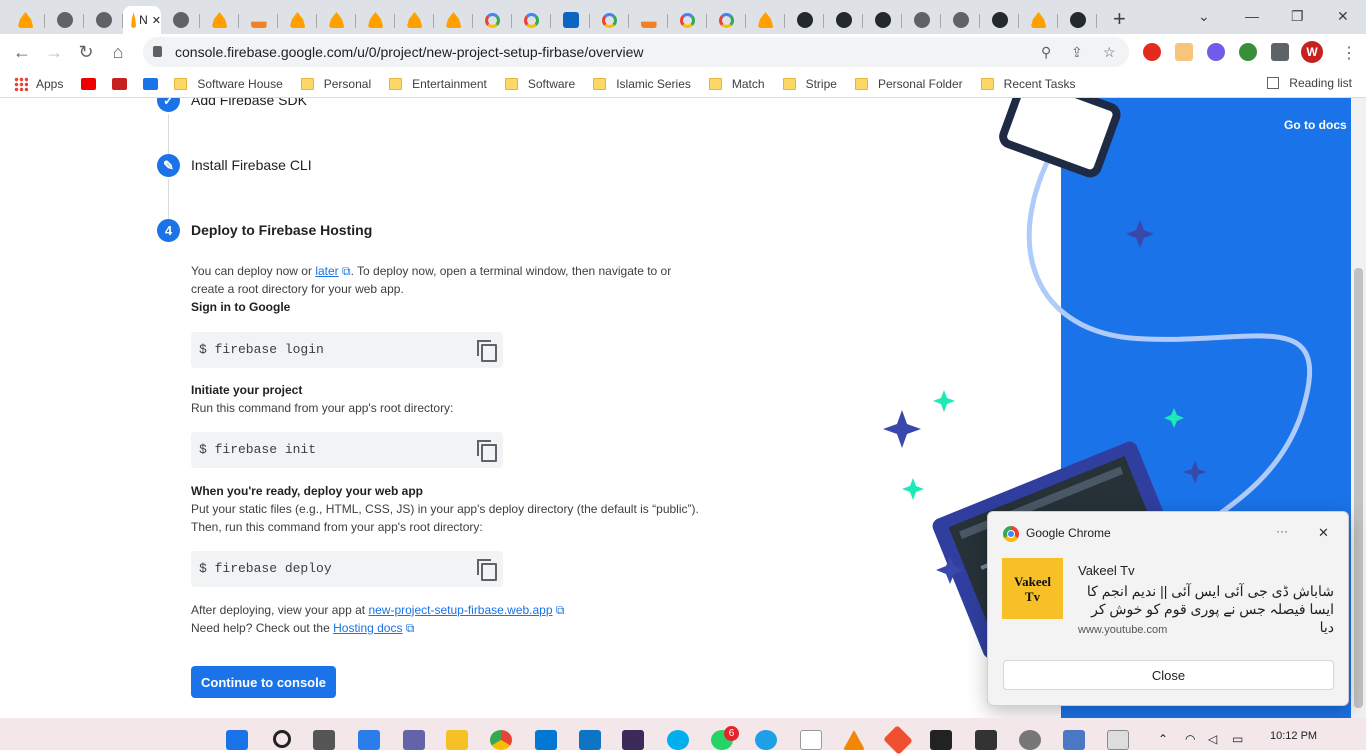  Describe the element at coordinates (1152, 52) in the screenshot. I see `adblock-extension-icon` at that location.